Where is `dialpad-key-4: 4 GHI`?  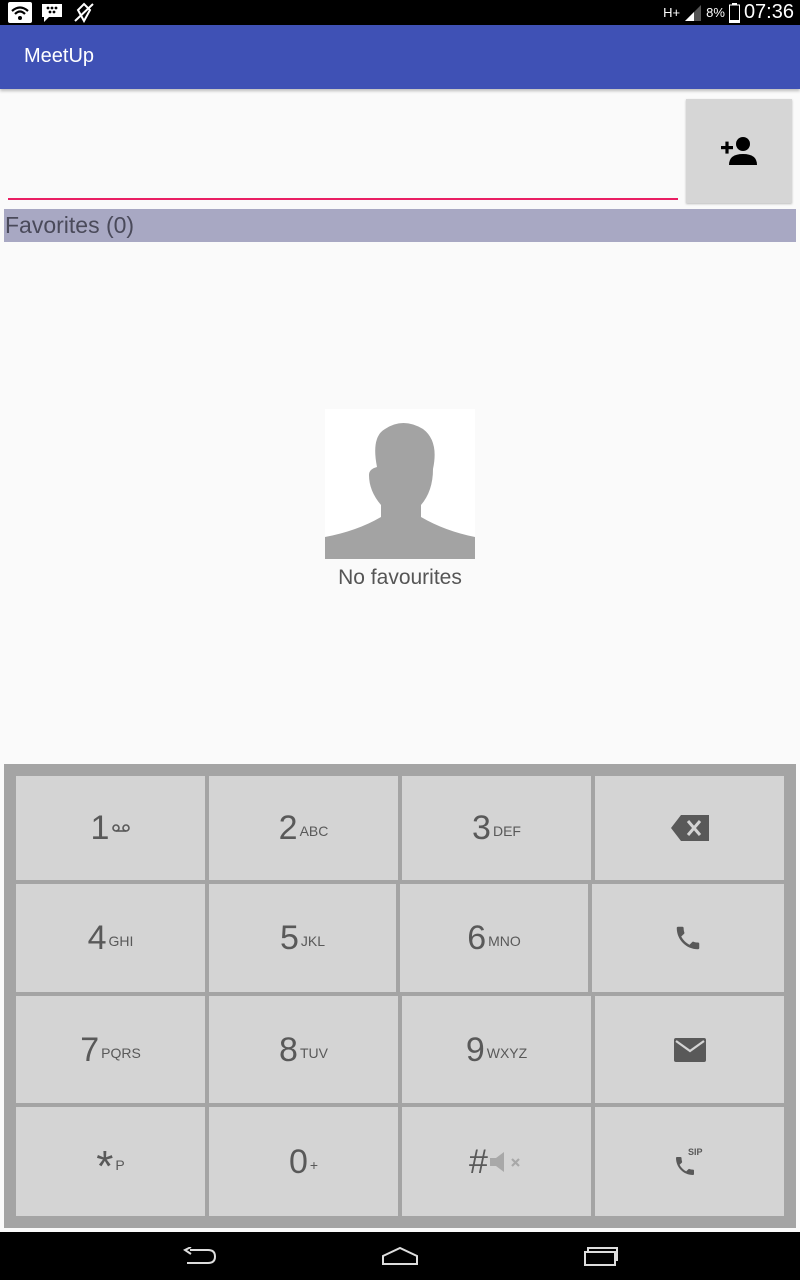 dialpad-key-4: 4 GHI is located at coordinates (110, 938).